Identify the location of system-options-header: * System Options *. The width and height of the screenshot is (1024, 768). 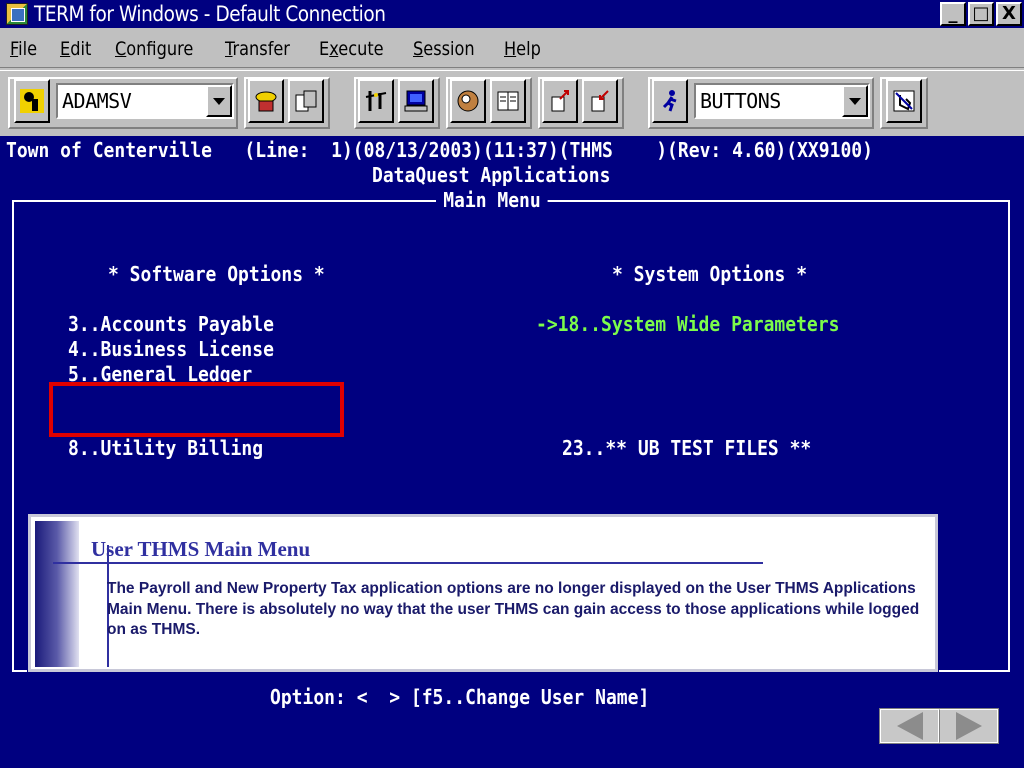
(710, 274).